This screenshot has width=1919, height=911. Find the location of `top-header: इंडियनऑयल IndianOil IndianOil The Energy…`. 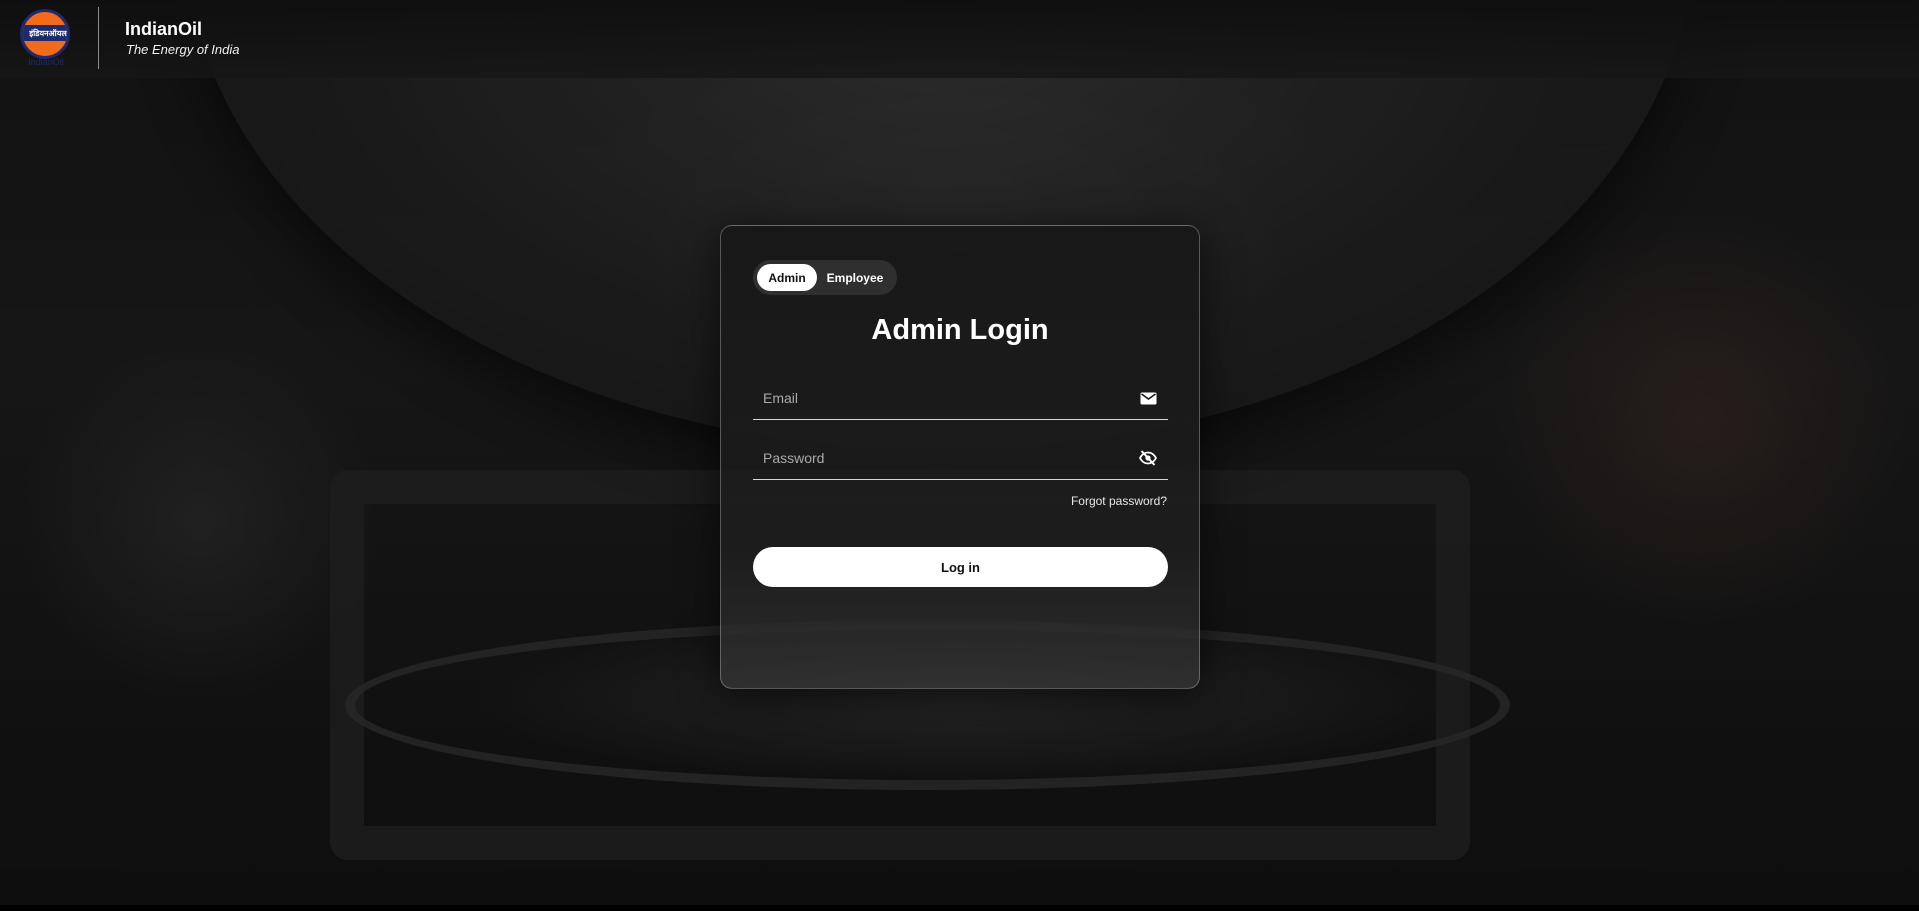

top-header: इंडियनऑयल IndianOil IndianOil The Energy… is located at coordinates (959, 39).